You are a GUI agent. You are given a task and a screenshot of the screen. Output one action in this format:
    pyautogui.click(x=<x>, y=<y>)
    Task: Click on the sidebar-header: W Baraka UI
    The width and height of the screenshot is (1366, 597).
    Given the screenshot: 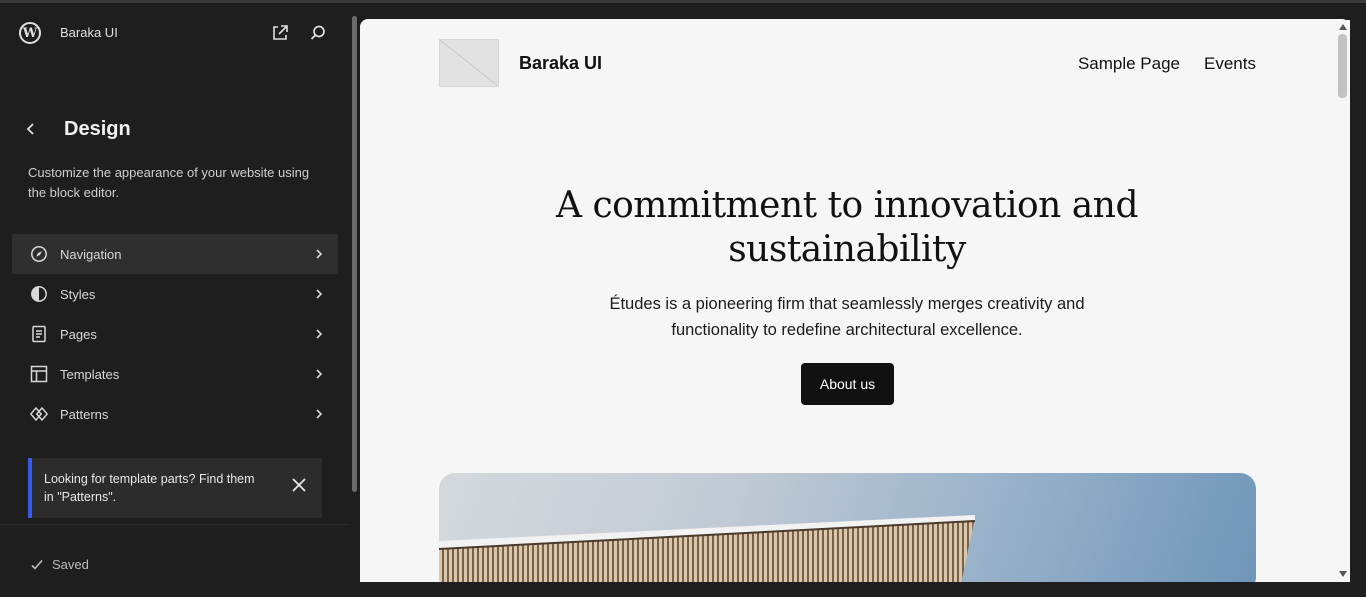 What is the action you would take?
    pyautogui.click(x=174, y=33)
    